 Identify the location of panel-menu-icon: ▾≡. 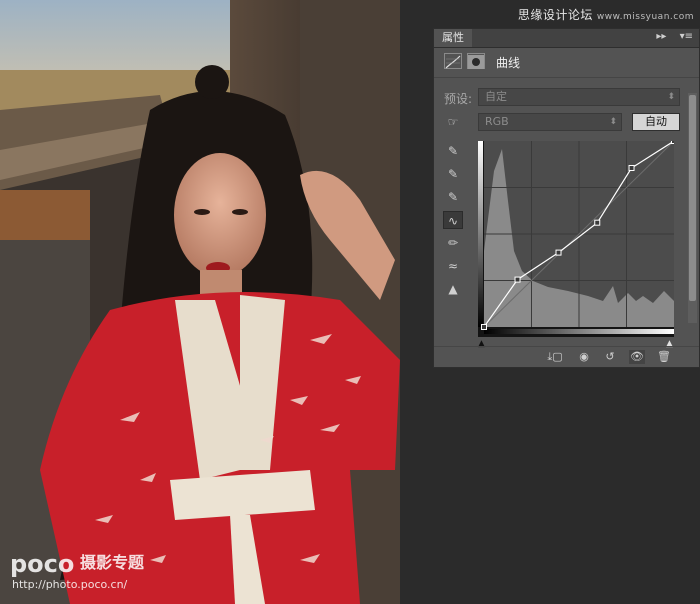
(686, 36).